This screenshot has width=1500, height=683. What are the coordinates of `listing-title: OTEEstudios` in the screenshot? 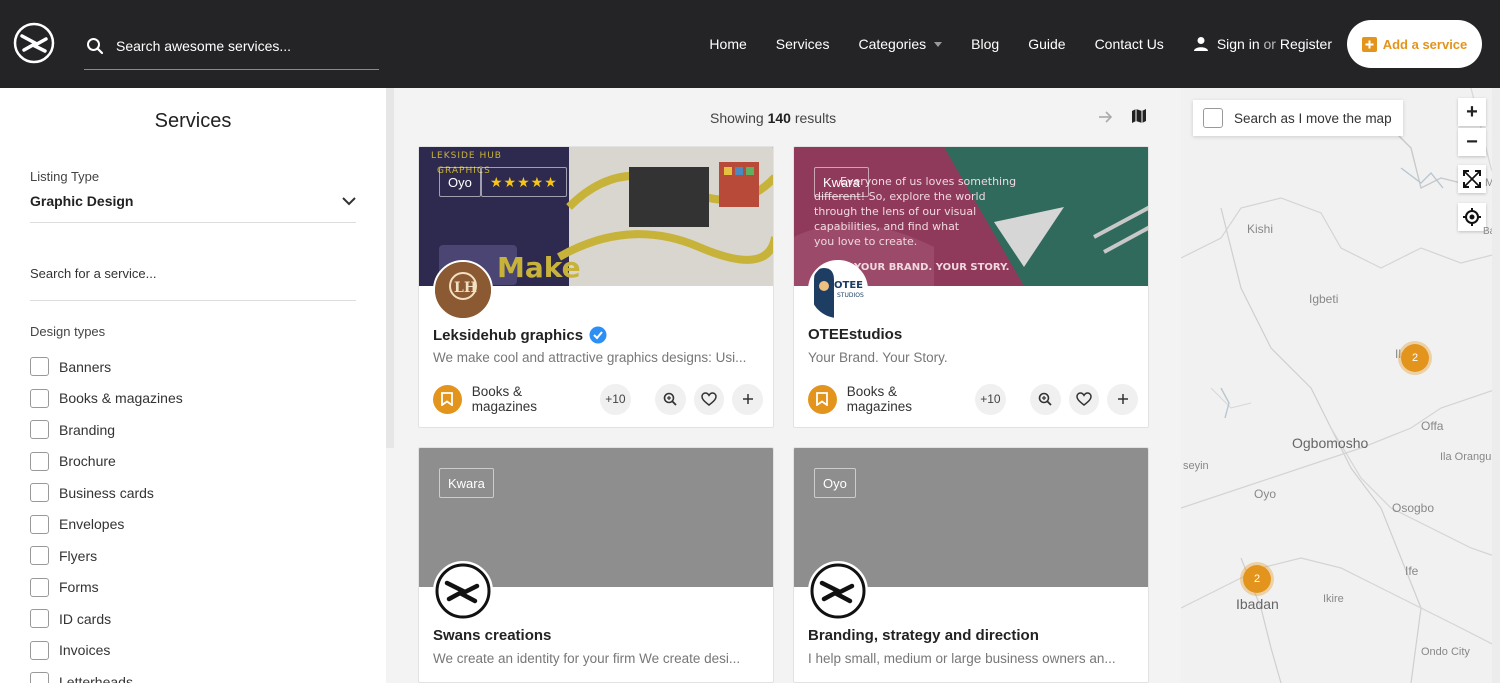 It's located at (855, 334).